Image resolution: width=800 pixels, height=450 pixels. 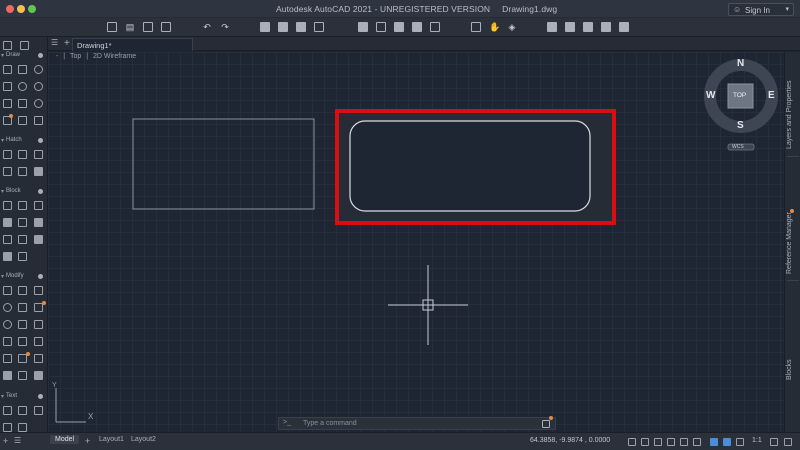 What do you see at coordinates (552, 27) in the screenshot?
I see `layer-state-icon` at bounding box center [552, 27].